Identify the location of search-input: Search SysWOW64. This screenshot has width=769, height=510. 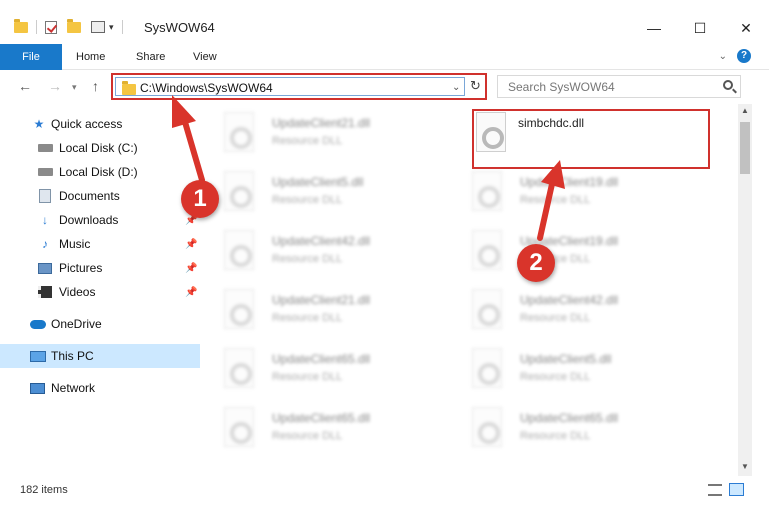
(561, 87).